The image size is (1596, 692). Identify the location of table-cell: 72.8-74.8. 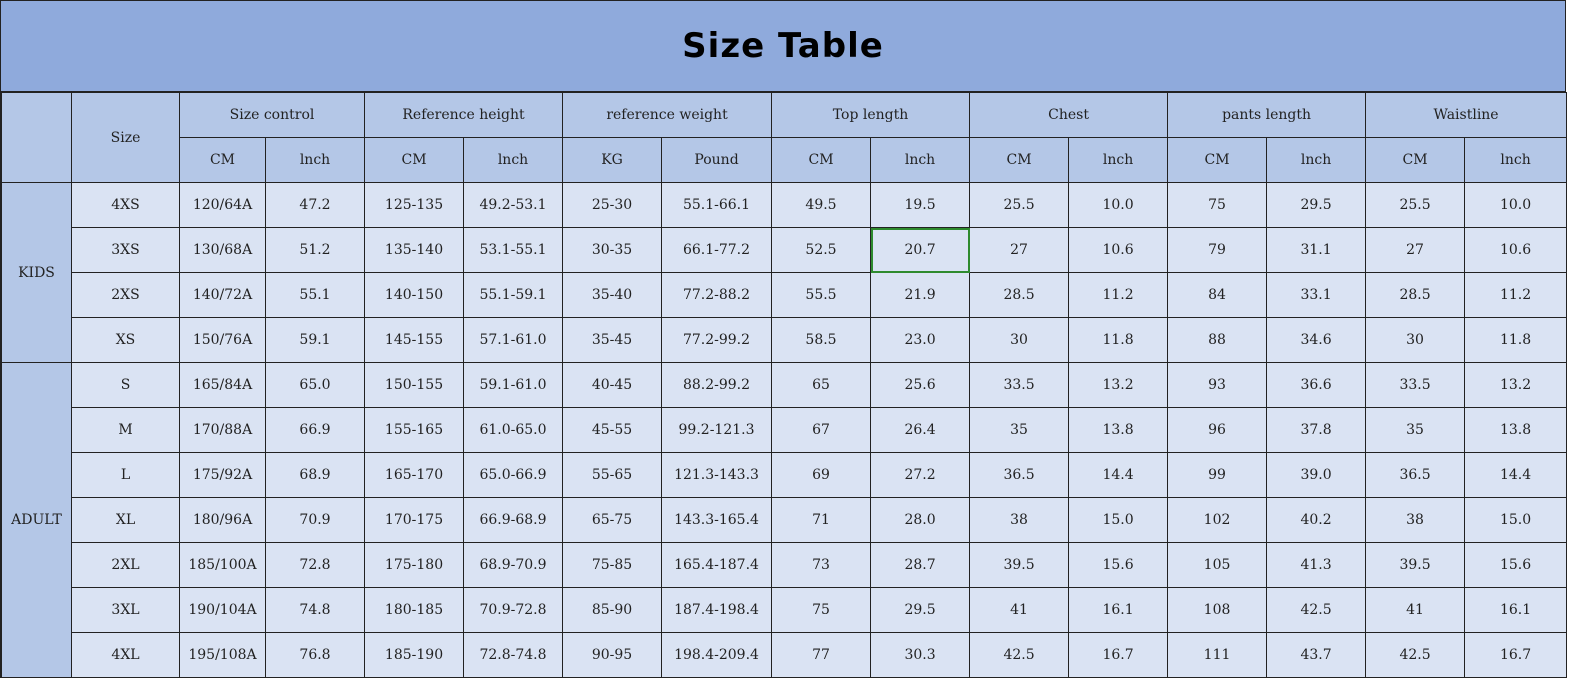
(513, 655).